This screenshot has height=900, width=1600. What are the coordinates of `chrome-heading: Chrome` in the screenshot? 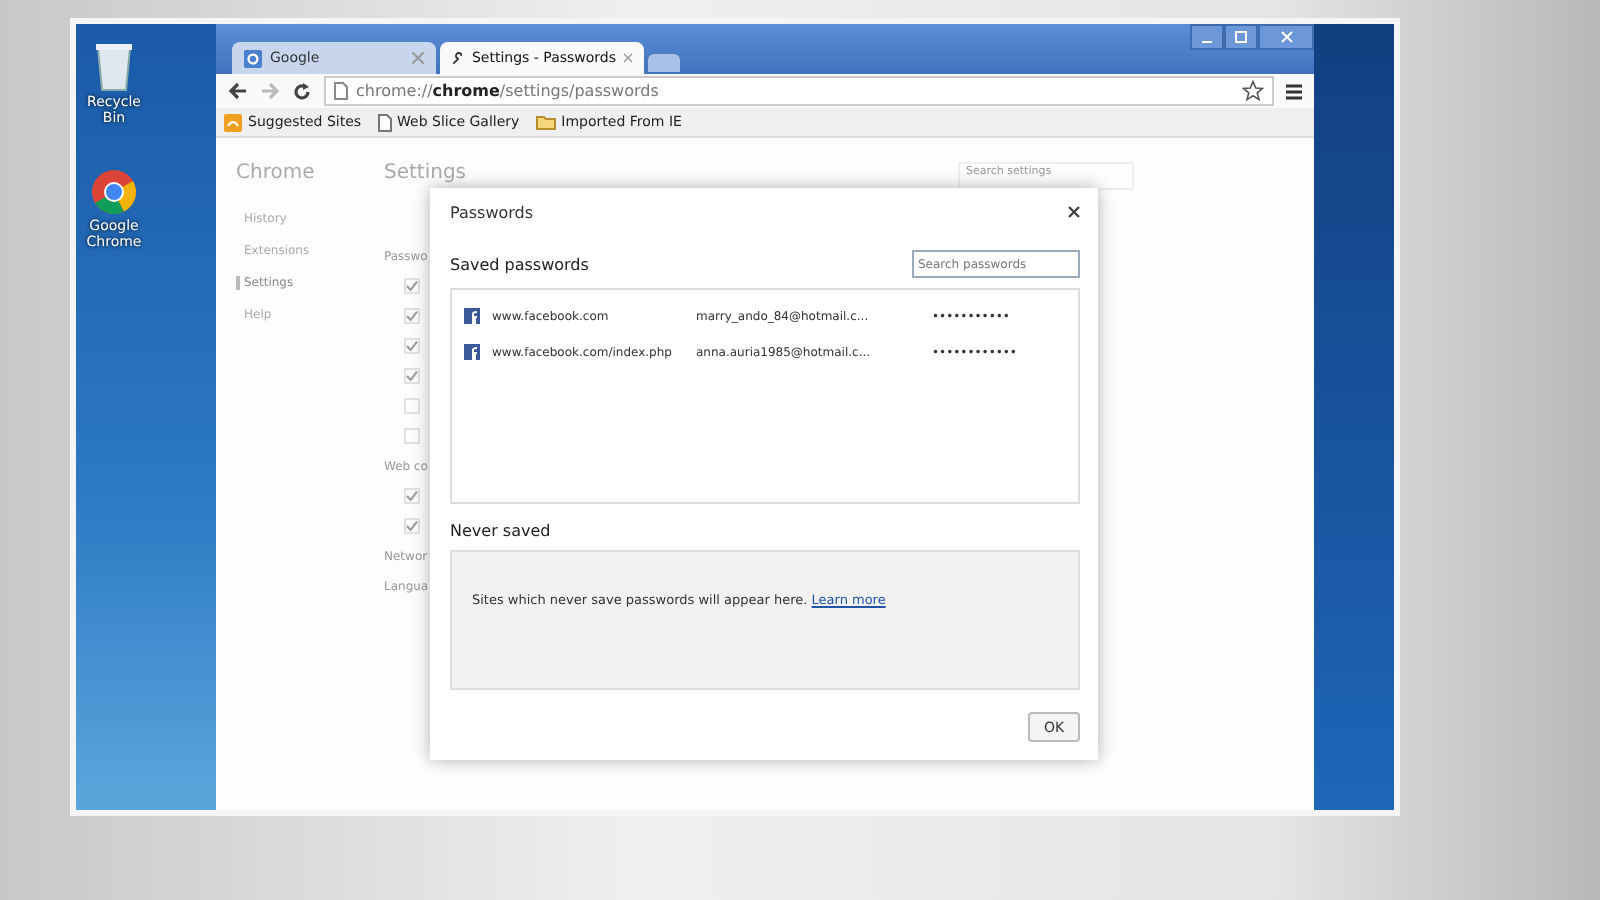 It's located at (276, 173).